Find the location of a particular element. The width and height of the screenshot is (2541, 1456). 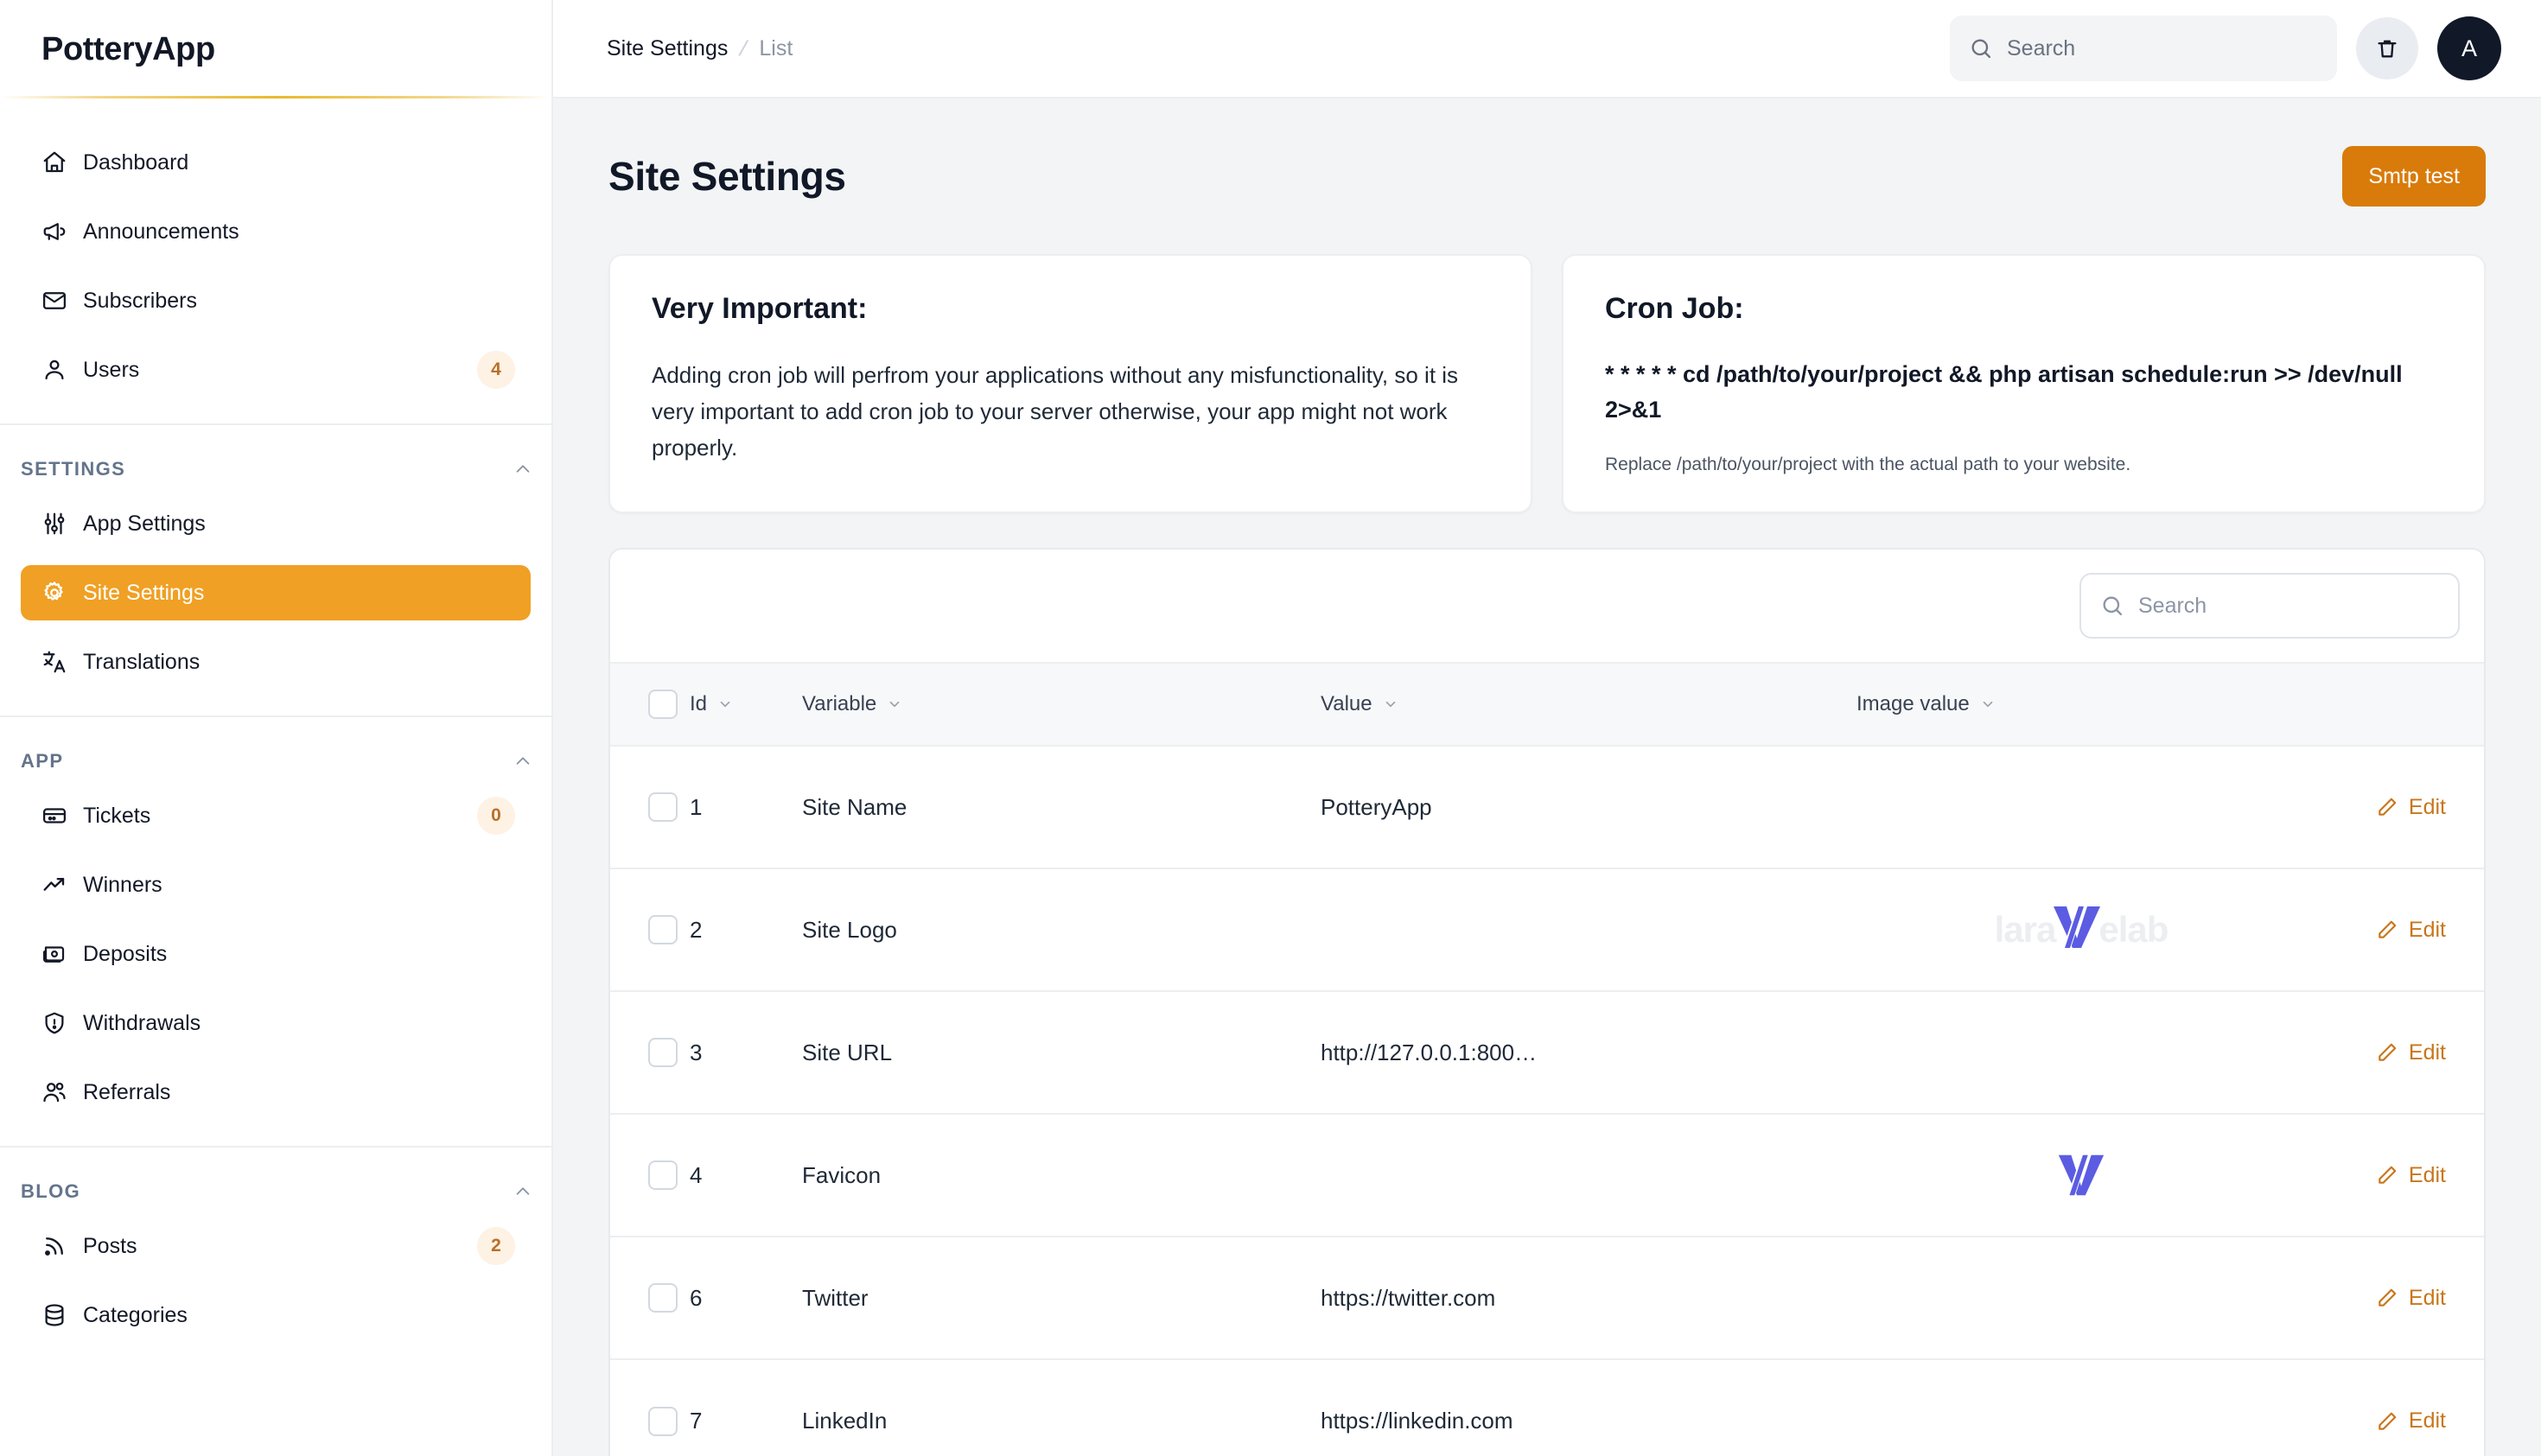

sidebar-item-dashboard: Dashboard is located at coordinates (276, 162).